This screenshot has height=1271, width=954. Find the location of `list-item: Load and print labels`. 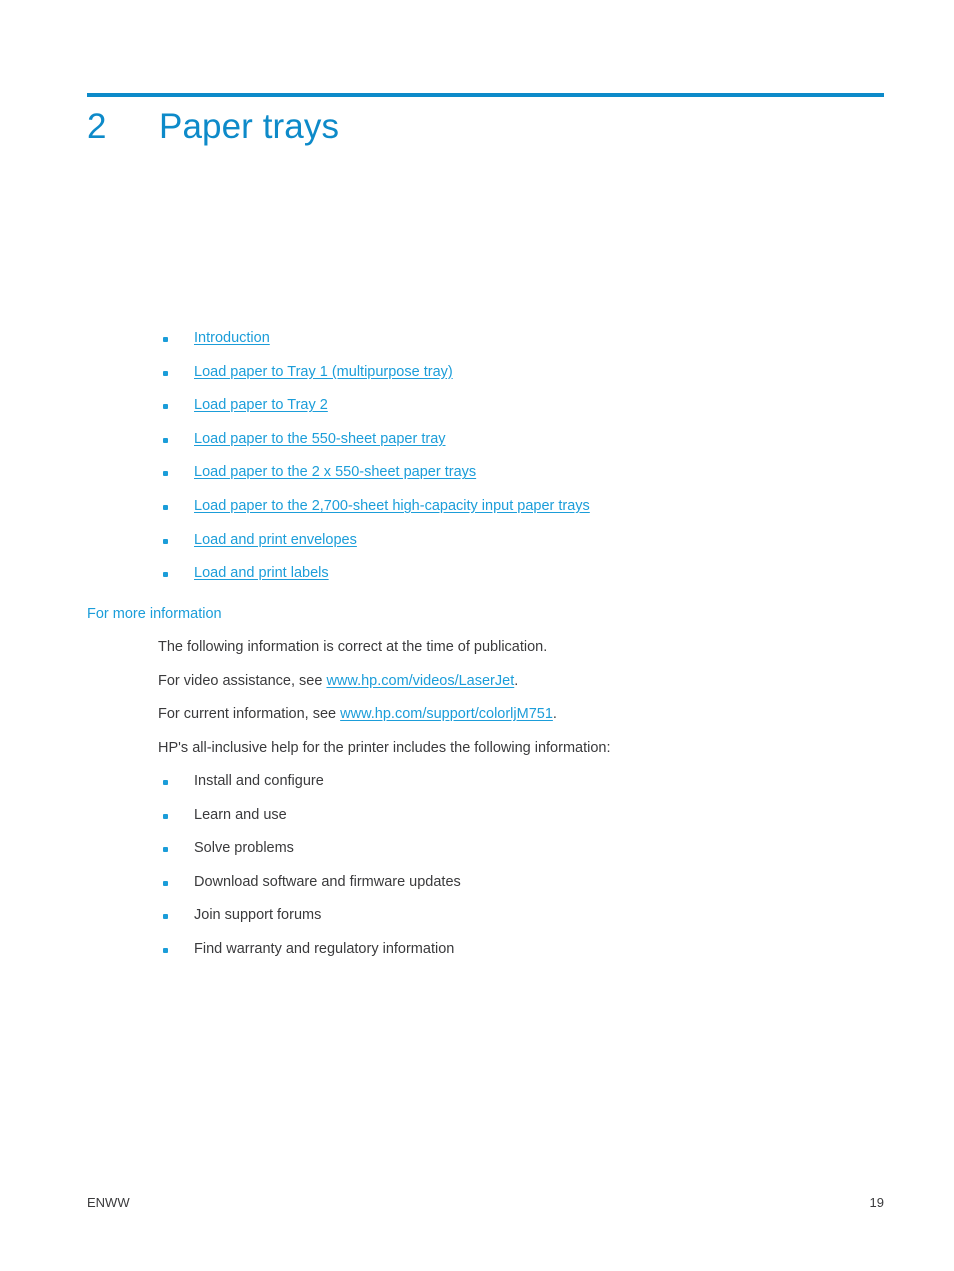

list-item: Load and print labels is located at coordinates (487, 580).